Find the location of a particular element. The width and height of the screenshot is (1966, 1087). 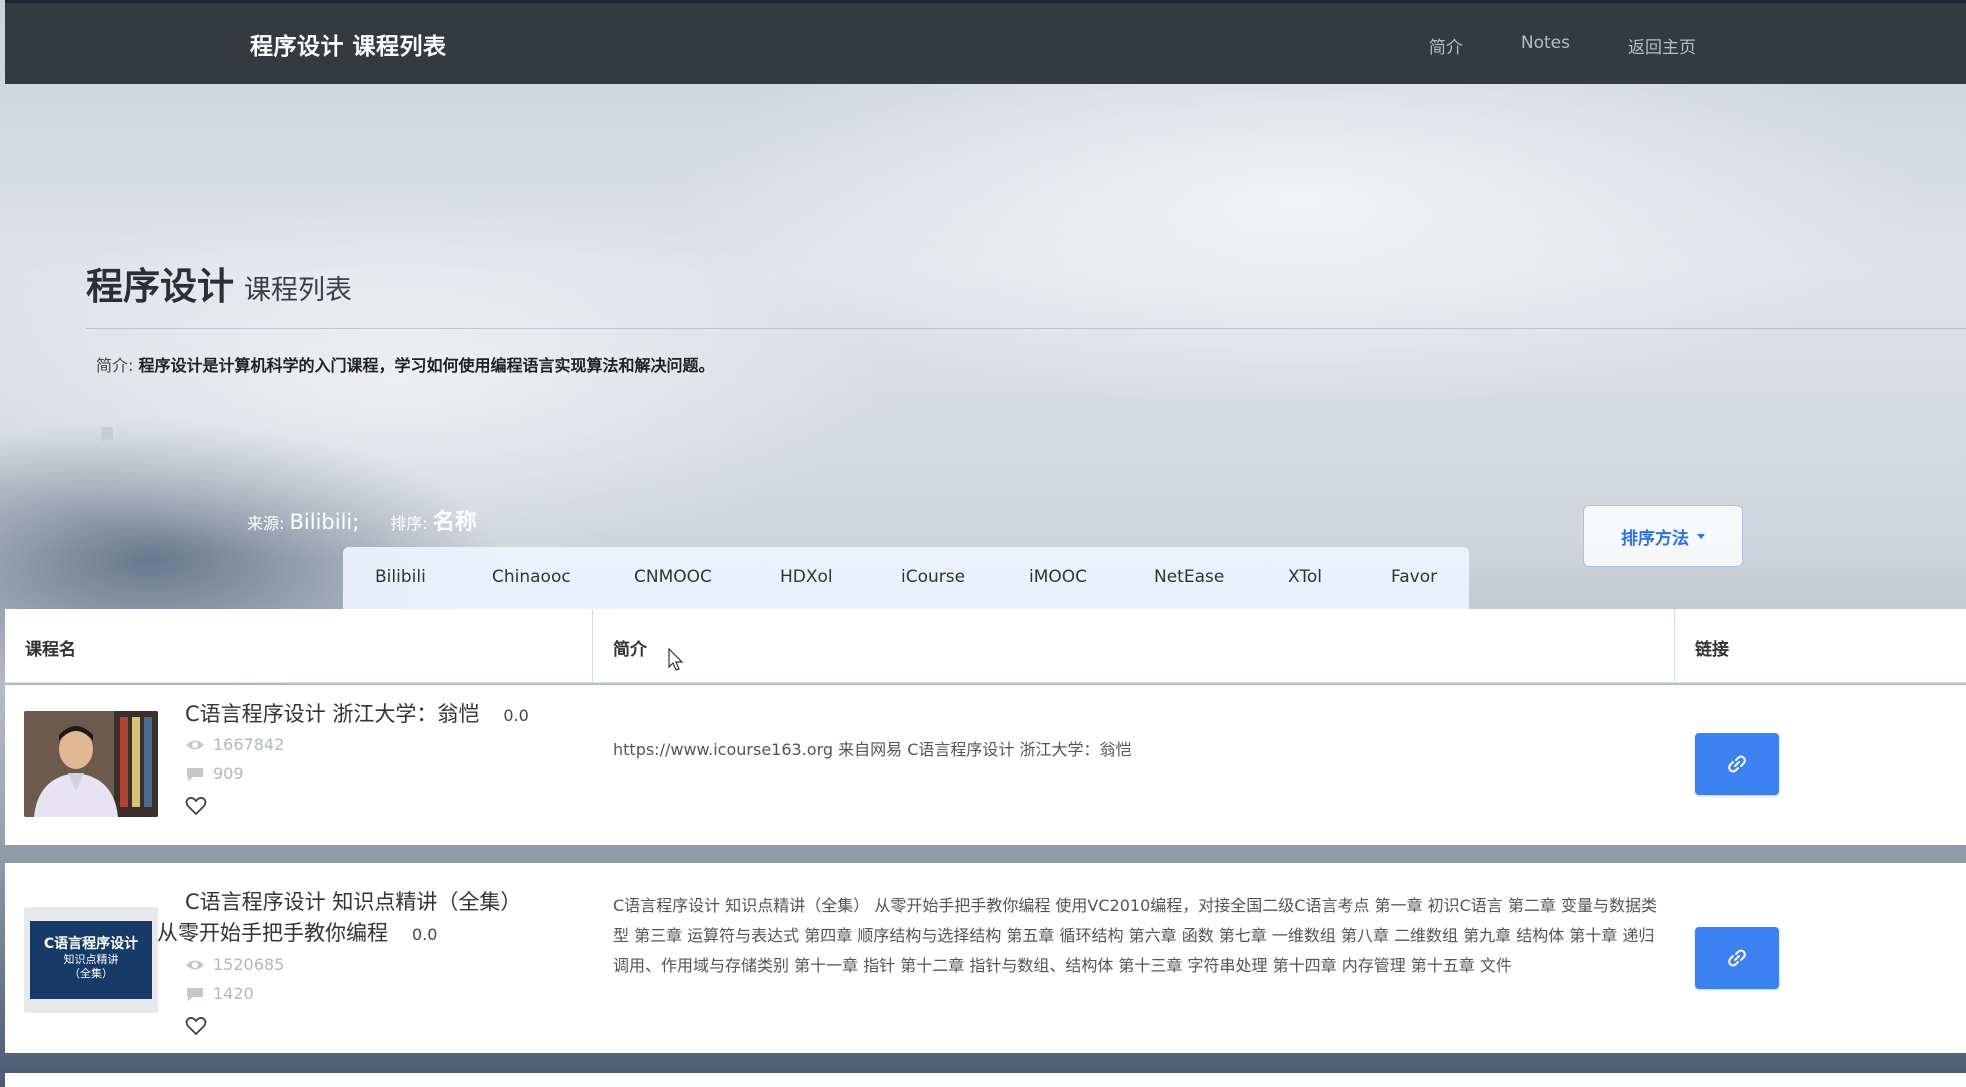

intro-text: 程序设计是计算机科学的入门课程，学习如何使用编程语言实现算法和解决问题。 is located at coordinates (426, 365).